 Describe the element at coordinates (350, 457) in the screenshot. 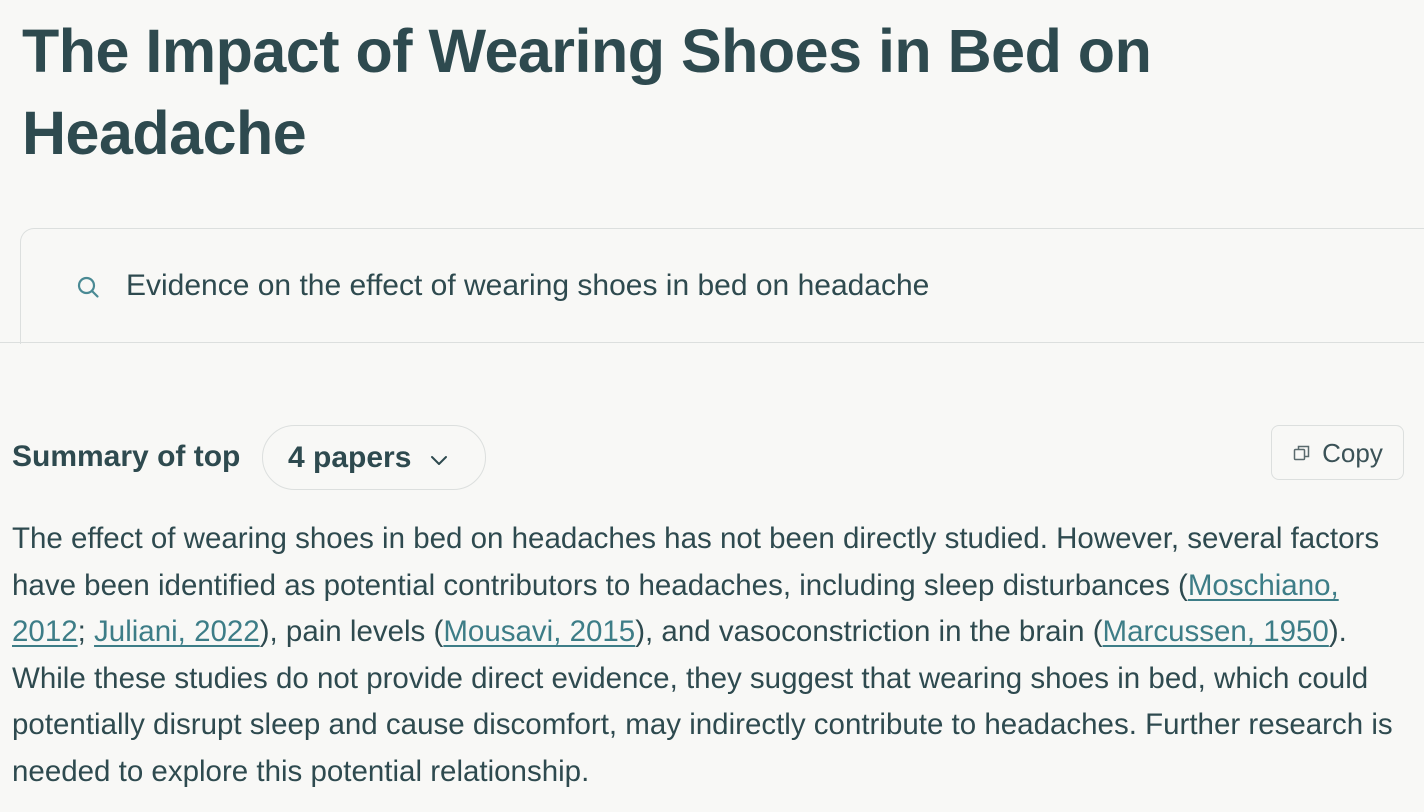

I see `papers-dropdown-label: 4 papers` at that location.